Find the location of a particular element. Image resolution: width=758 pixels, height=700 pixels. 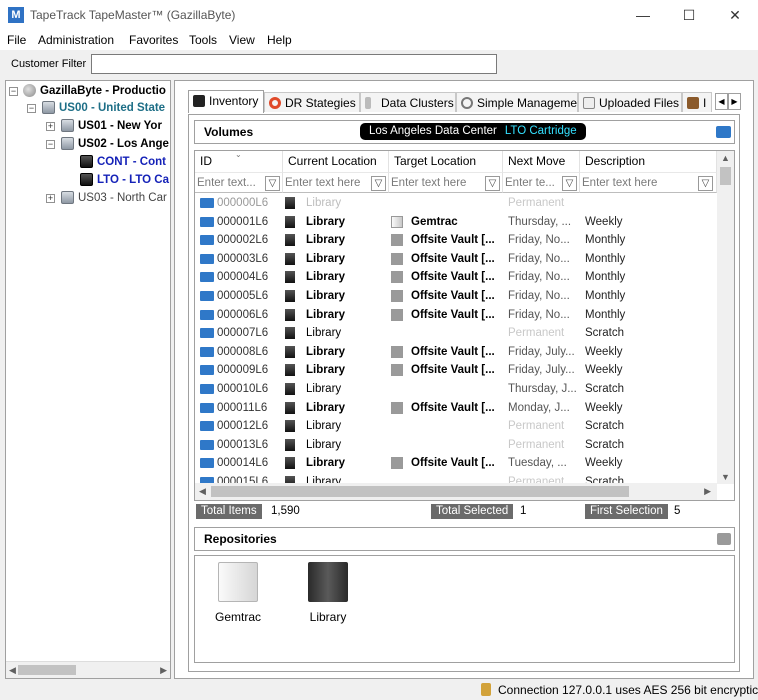

tab-scroll-right-button: ▶ is located at coordinates (734, 101).